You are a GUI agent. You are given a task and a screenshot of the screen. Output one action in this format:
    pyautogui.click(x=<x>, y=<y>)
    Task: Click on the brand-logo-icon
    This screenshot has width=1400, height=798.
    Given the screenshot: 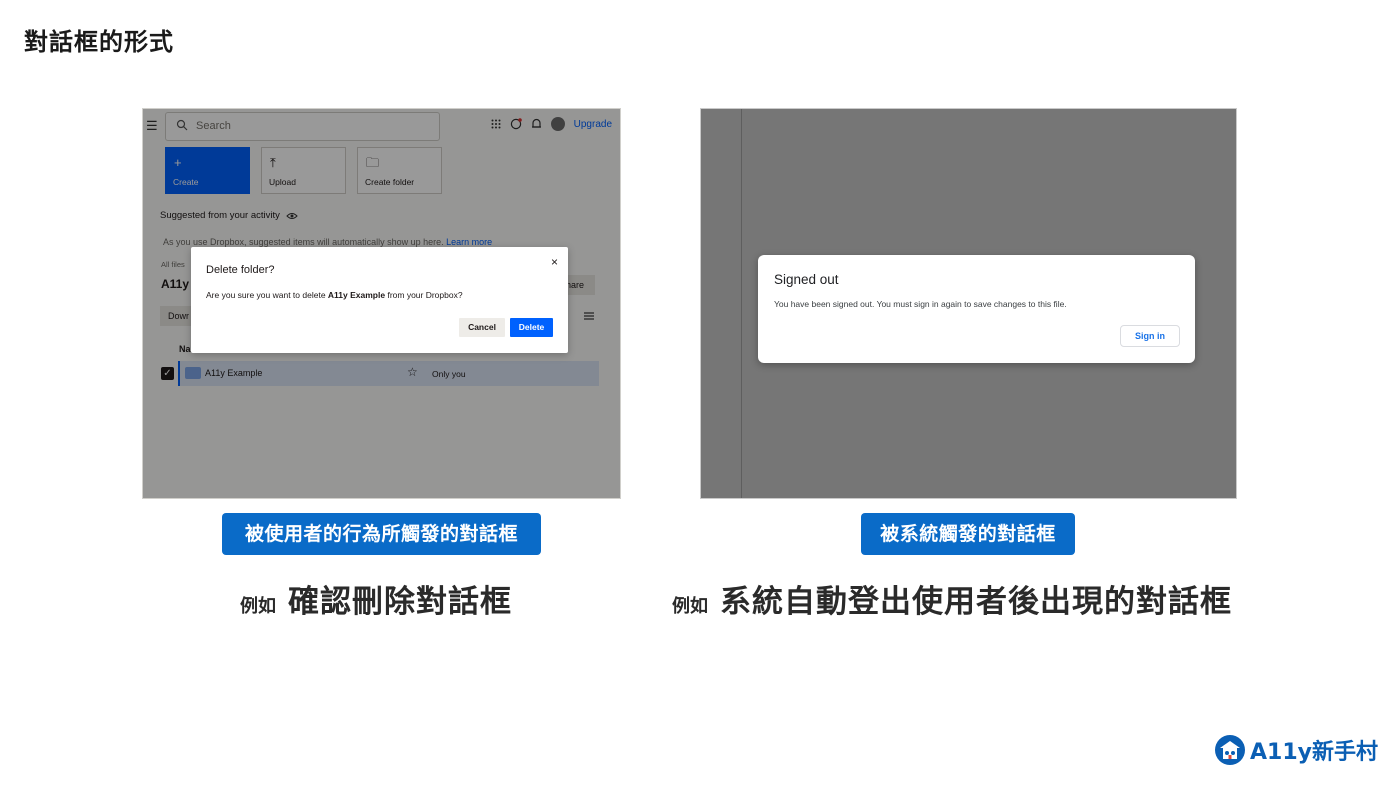 What is the action you would take?
    pyautogui.click(x=1230, y=750)
    